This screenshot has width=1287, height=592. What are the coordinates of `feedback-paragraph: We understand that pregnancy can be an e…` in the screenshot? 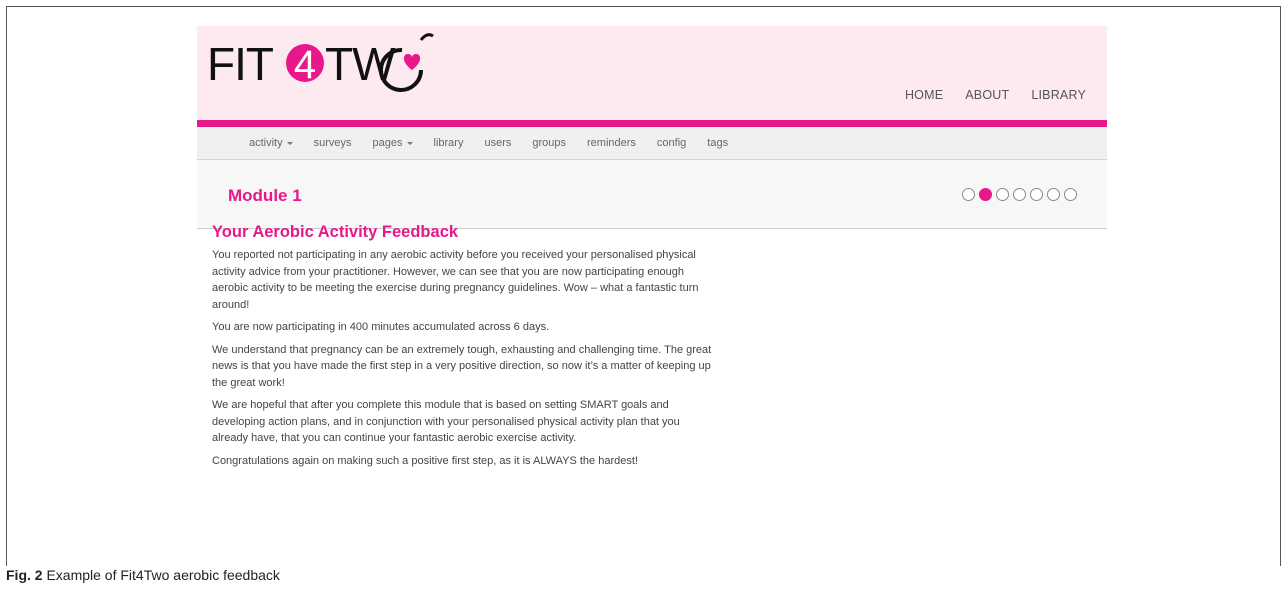 It's located at (462, 366).